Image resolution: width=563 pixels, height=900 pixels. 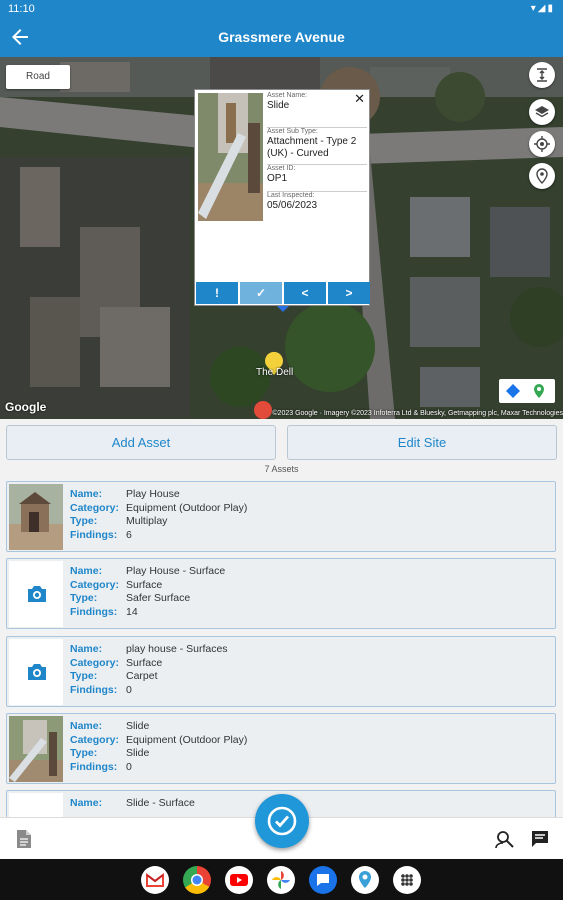 I want to click on popup-asset-name: Asset Name: Slide, so click(x=287, y=101).